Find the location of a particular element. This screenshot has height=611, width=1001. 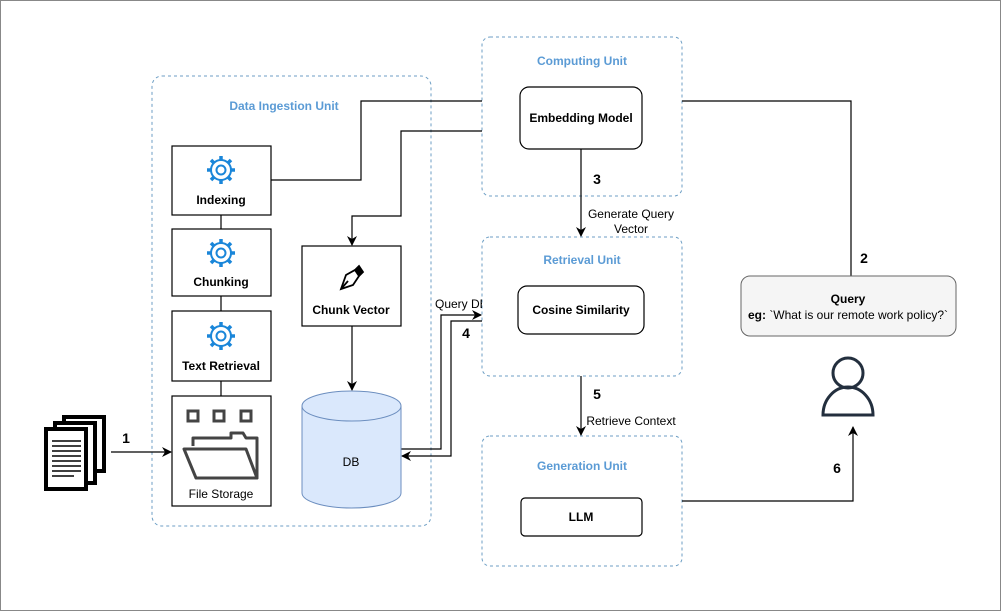

indexing-node: Indexing is located at coordinates (221, 180).